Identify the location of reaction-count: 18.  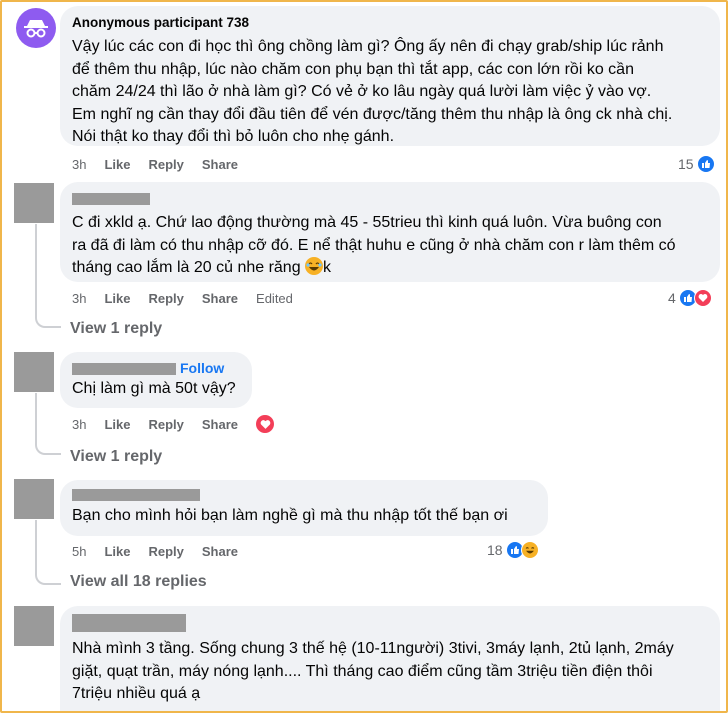
(495, 550).